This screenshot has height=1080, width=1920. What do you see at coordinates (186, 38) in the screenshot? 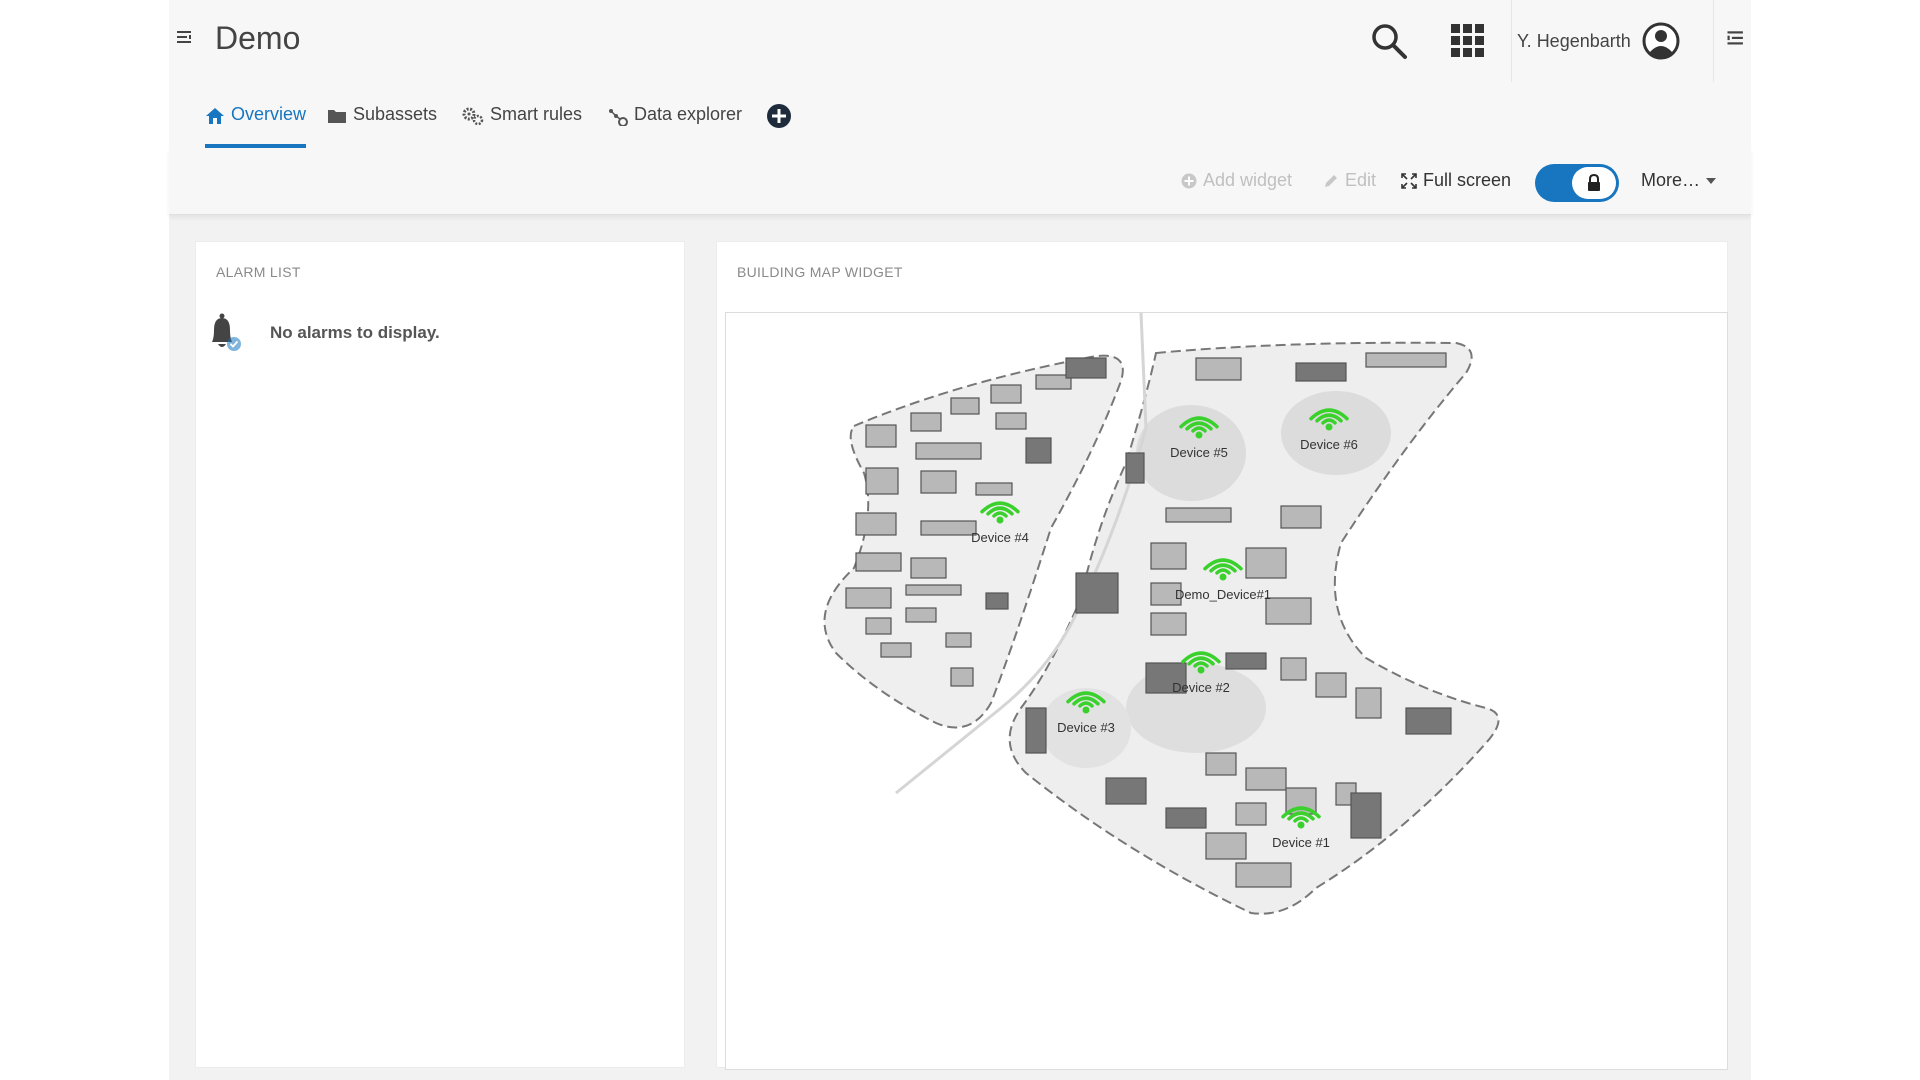
I see `left-drawer-toggle-icon` at bounding box center [186, 38].